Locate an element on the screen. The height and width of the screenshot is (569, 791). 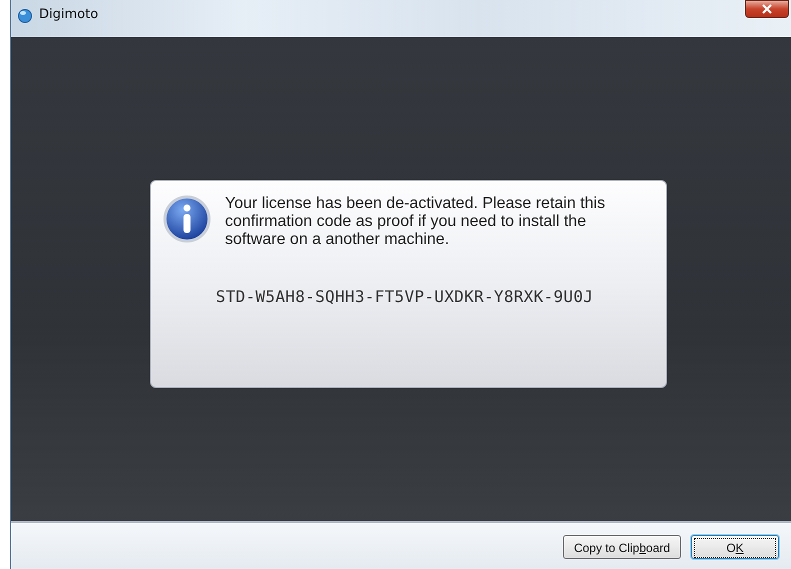
message-text: Your license has been de-activated. Please retain this confirmation code as proof if you need to install the software on a another machine. is located at coordinates (415, 222).